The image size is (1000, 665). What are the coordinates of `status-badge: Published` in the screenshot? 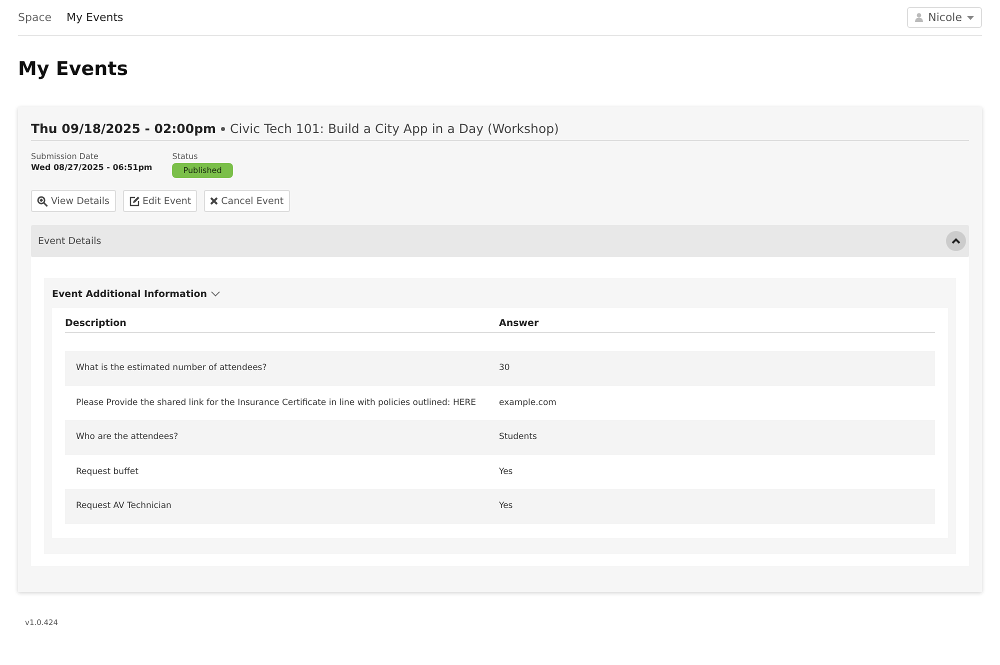 It's located at (202, 170).